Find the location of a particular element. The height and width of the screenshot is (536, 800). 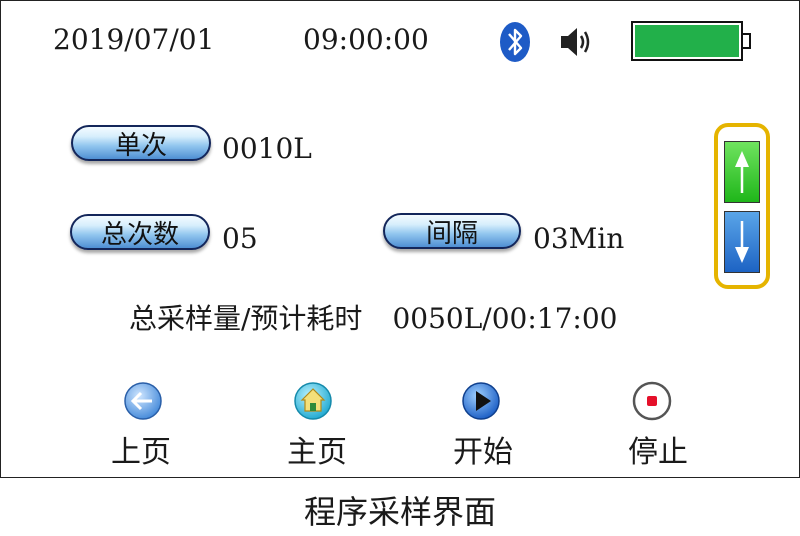

scroll-control is located at coordinates (742, 206).